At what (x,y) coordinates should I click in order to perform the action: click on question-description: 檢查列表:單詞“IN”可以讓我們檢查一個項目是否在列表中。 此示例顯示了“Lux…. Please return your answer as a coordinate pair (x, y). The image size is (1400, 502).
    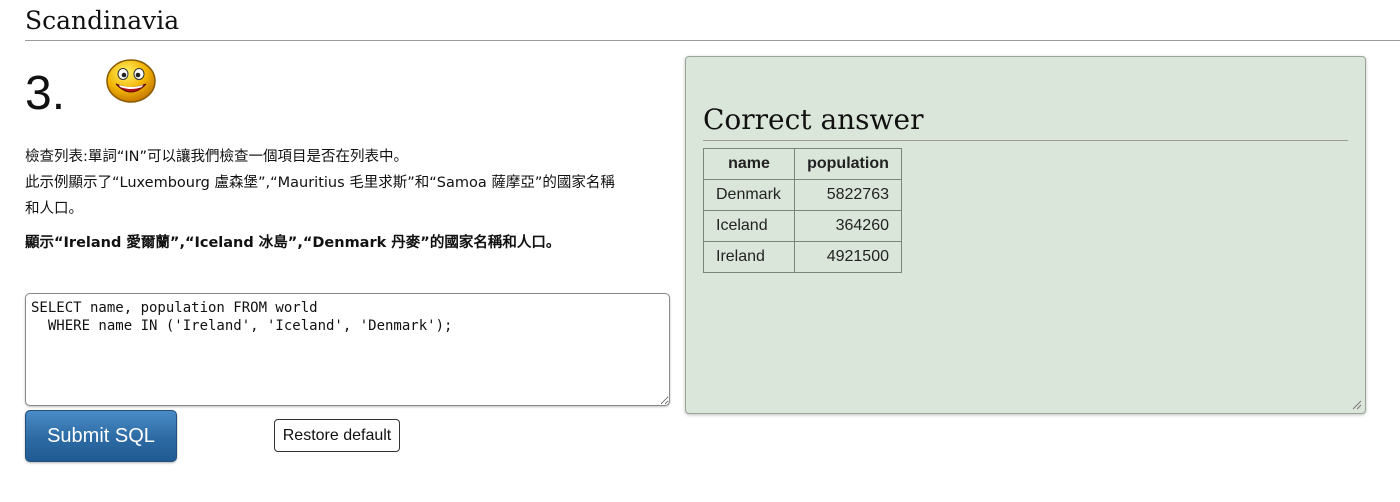
    Looking at the image, I should click on (350, 200).